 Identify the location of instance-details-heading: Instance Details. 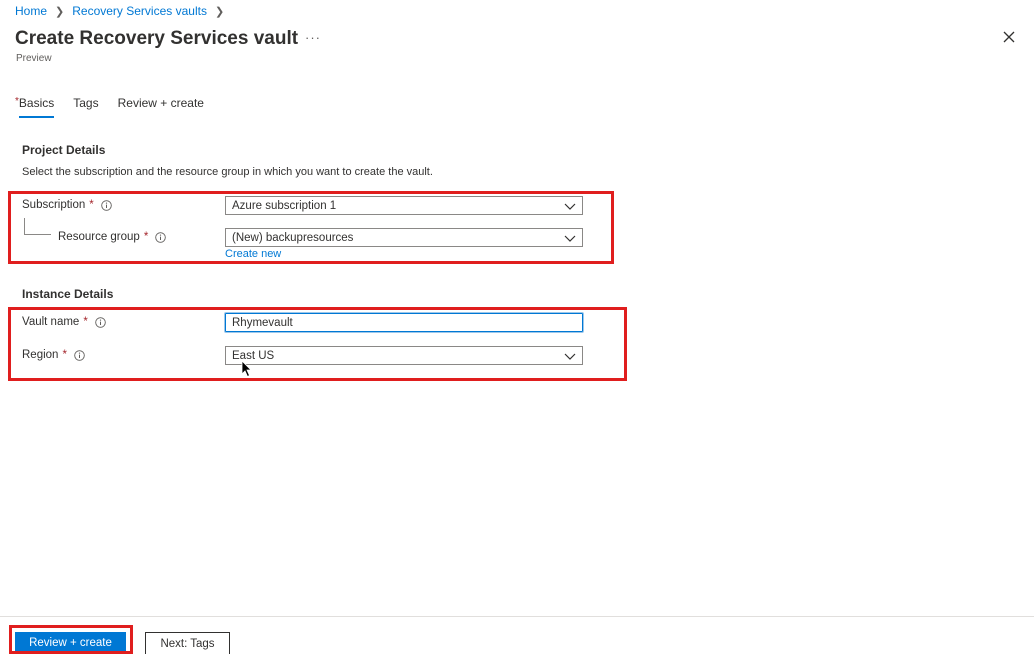
(68, 294).